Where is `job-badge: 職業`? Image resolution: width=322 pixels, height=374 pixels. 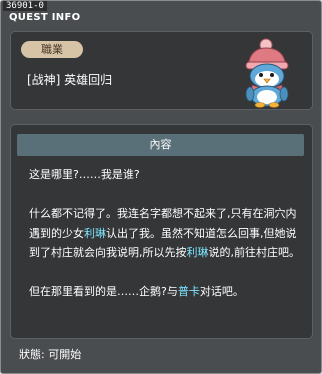 job-badge: 職業 is located at coordinates (52, 49).